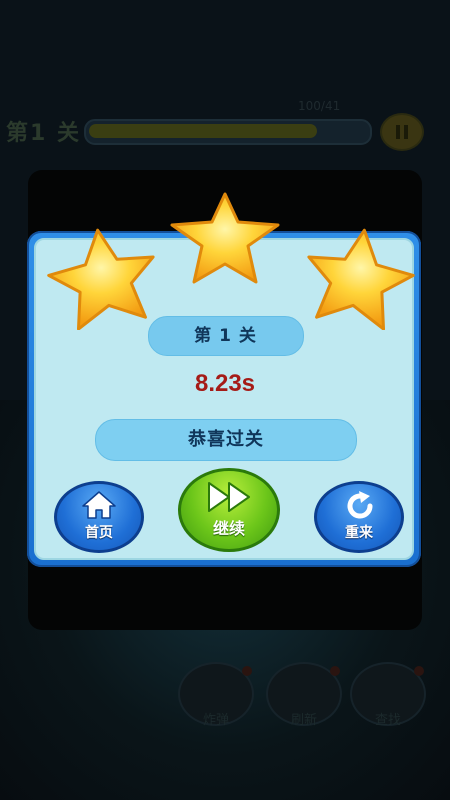 Image resolution: width=450 pixels, height=800 pixels. What do you see at coordinates (319, 106) in the screenshot?
I see `hud-score: 100/41` at bounding box center [319, 106].